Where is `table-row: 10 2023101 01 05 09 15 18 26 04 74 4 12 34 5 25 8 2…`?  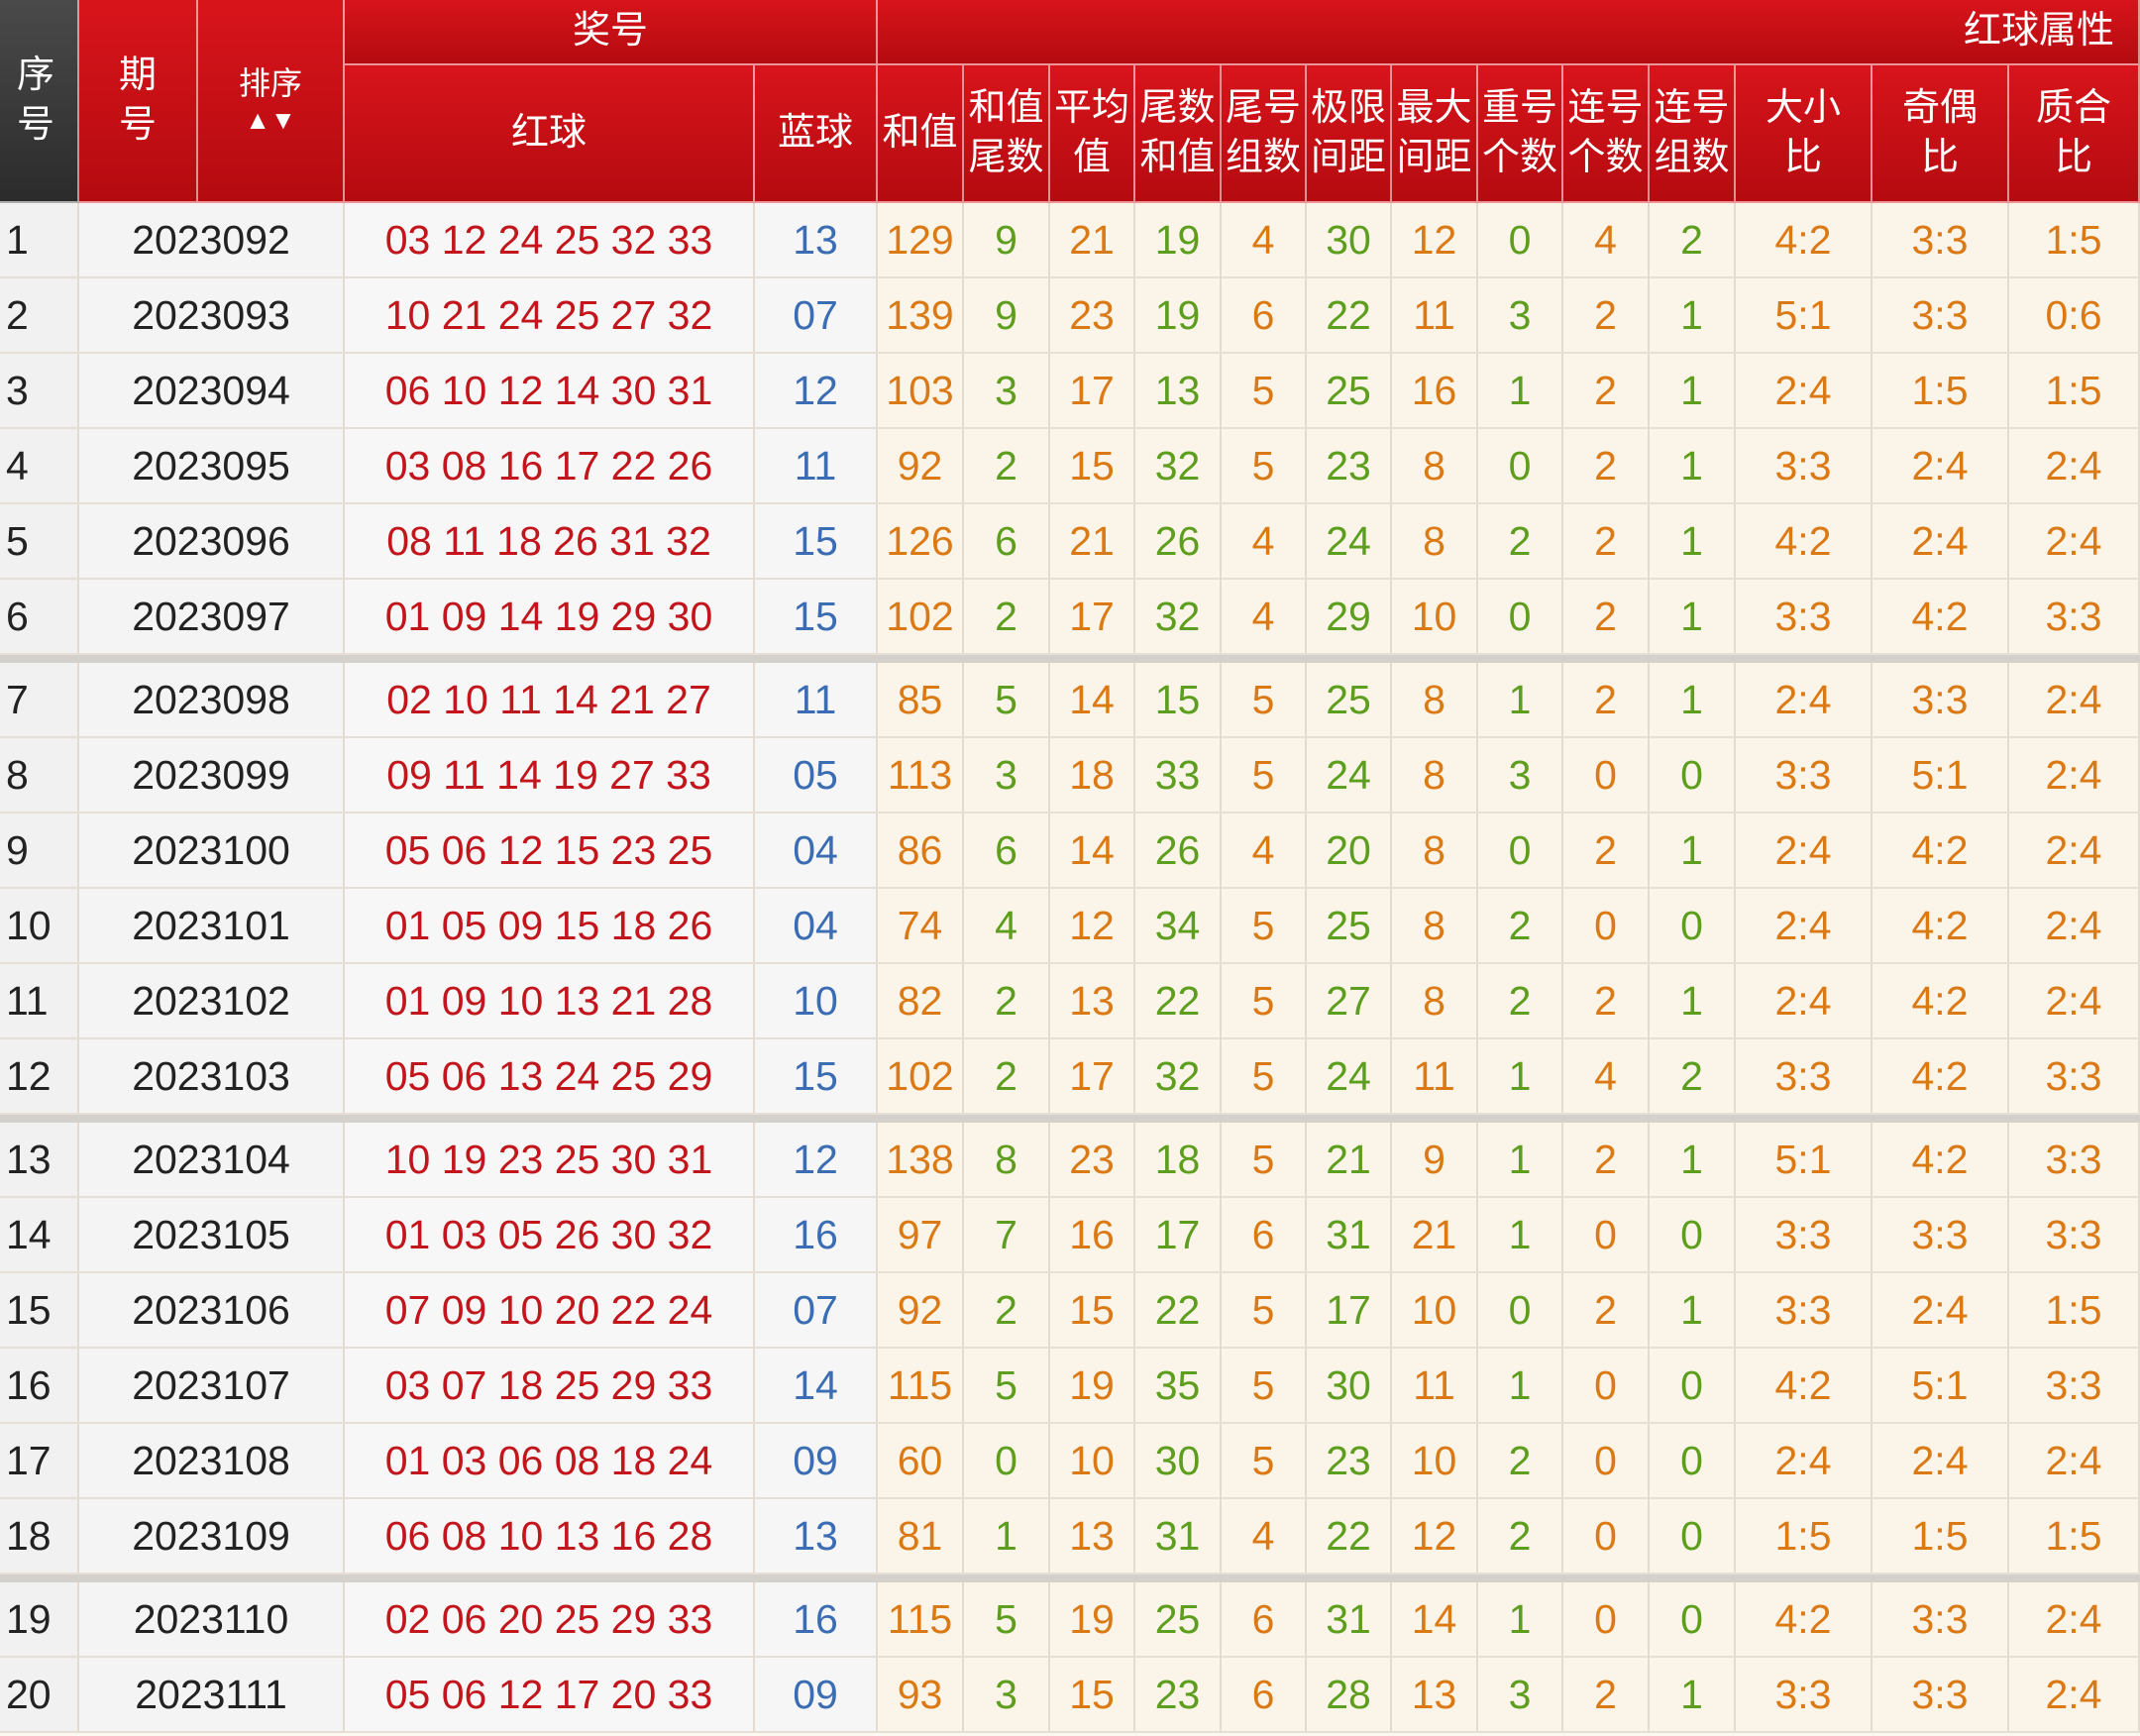 table-row: 10 2023101 01 05 09 15 18 26 04 74 4 12 34 5 25 8 2… is located at coordinates (1070, 926).